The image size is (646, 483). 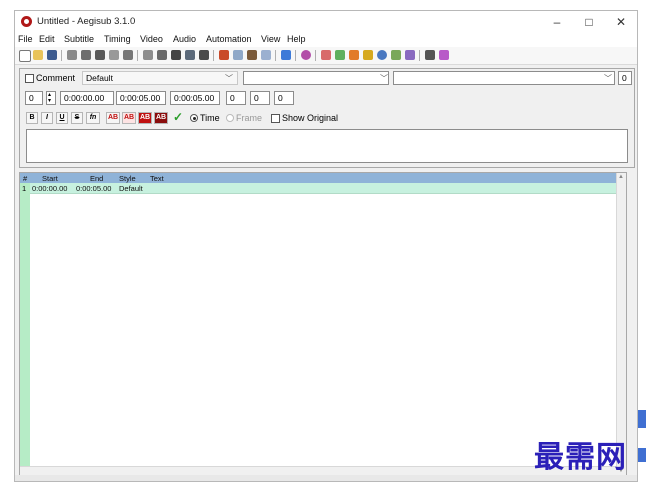 What do you see at coordinates (296, 39) in the screenshot?
I see `menu-help: Help` at bounding box center [296, 39].